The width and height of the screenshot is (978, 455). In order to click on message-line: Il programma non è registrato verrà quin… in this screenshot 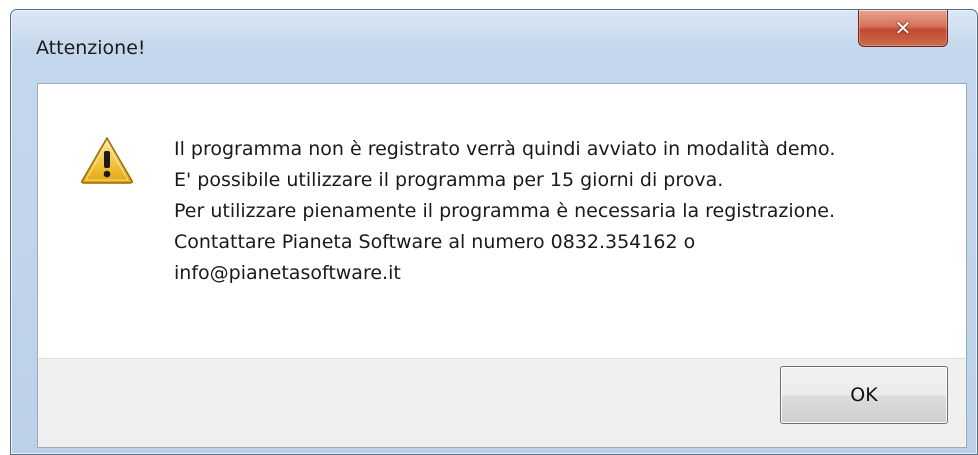, I will do `click(505, 149)`.